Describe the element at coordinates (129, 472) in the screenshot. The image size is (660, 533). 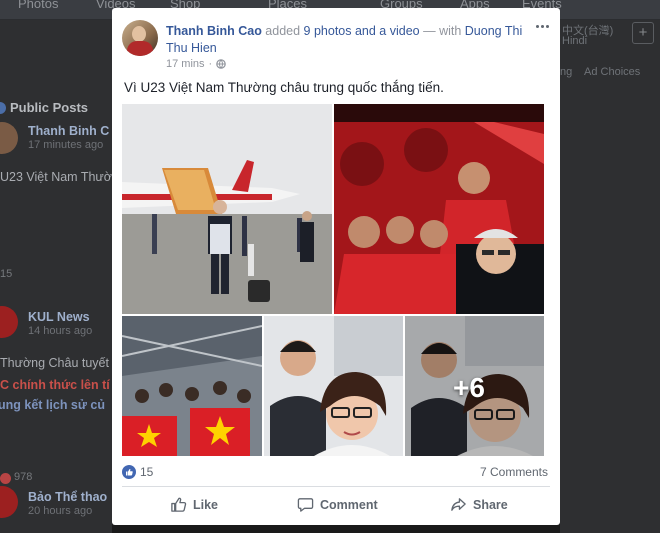
I see `like-reaction-icon` at that location.